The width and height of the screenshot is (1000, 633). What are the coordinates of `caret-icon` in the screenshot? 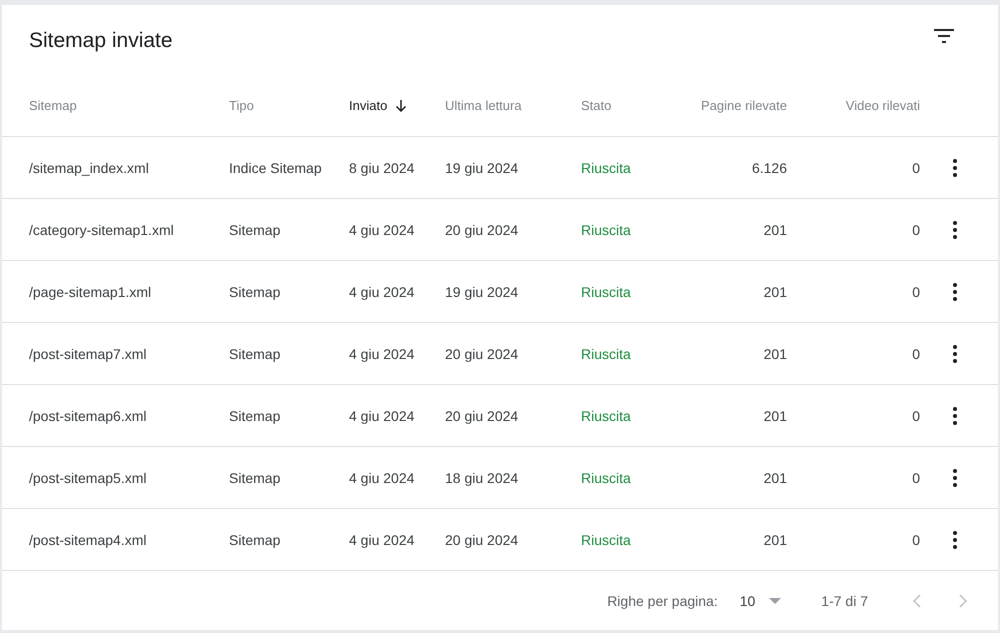 It's located at (775, 601).